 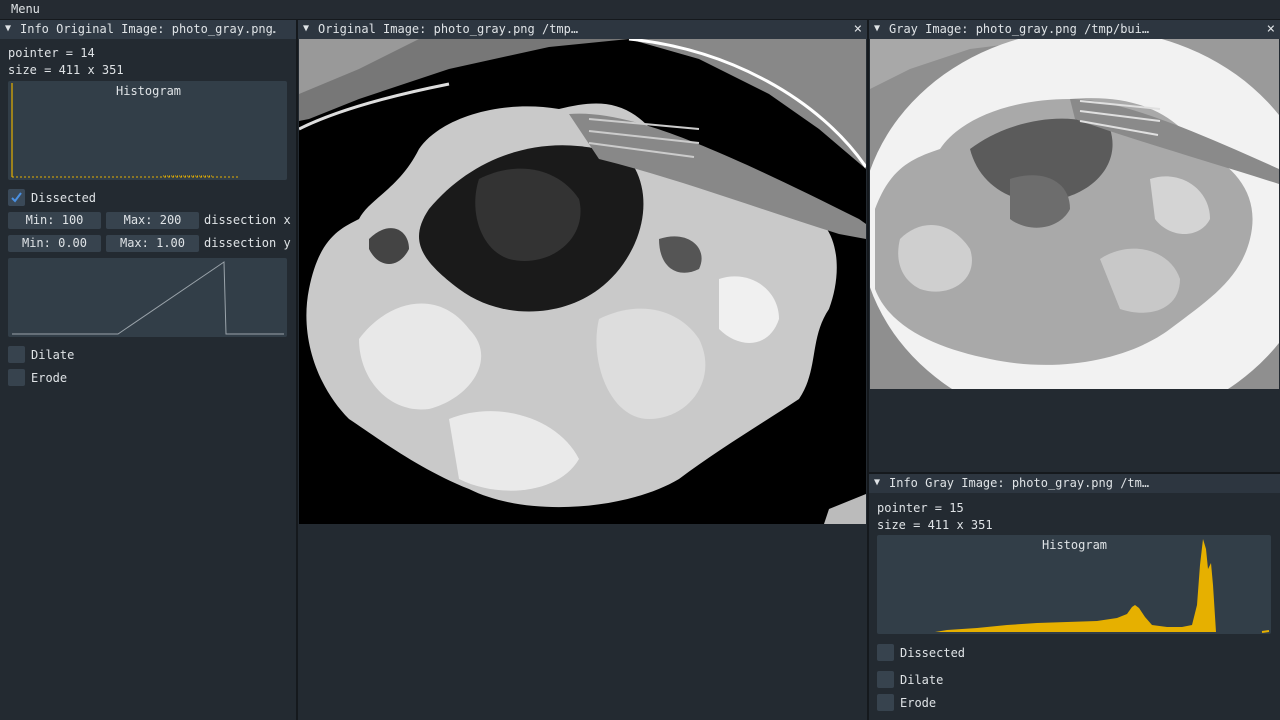 I want to click on dissection-curve, so click(x=148, y=298).